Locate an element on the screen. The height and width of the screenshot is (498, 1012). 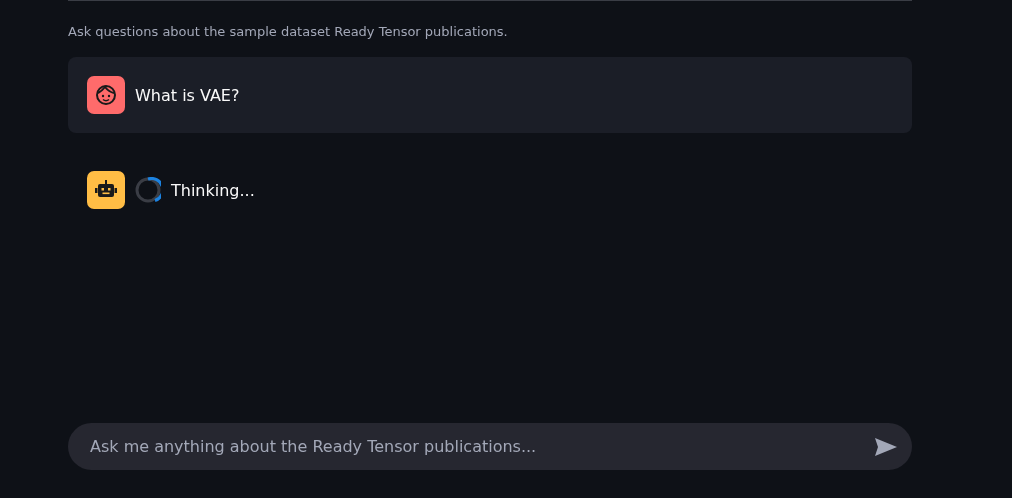
user-avatar-icon is located at coordinates (106, 95).